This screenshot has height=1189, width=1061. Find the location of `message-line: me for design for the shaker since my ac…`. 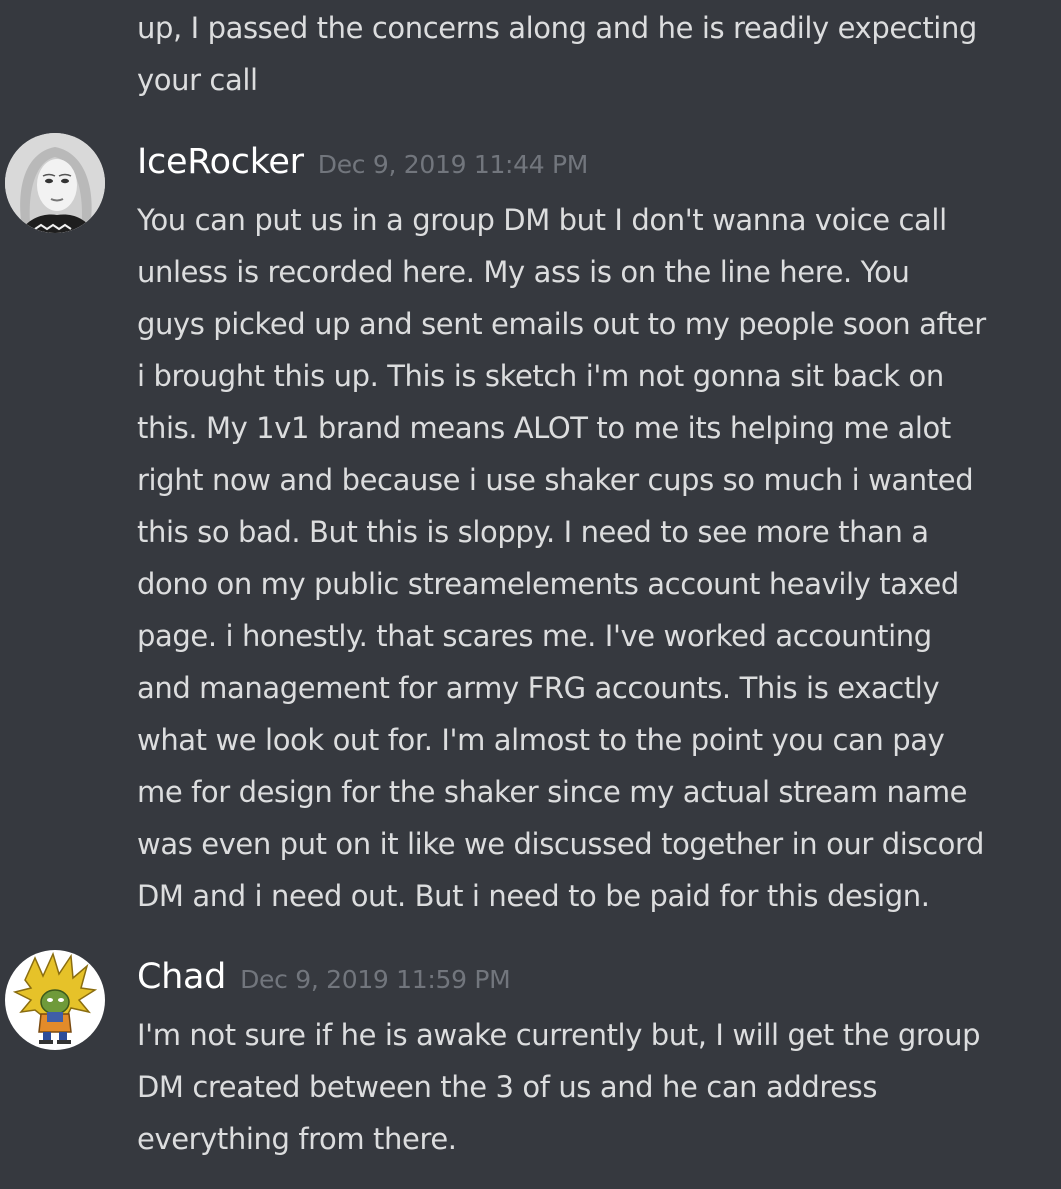

message-line: me for design for the shaker since my ac… is located at coordinates (552, 792).